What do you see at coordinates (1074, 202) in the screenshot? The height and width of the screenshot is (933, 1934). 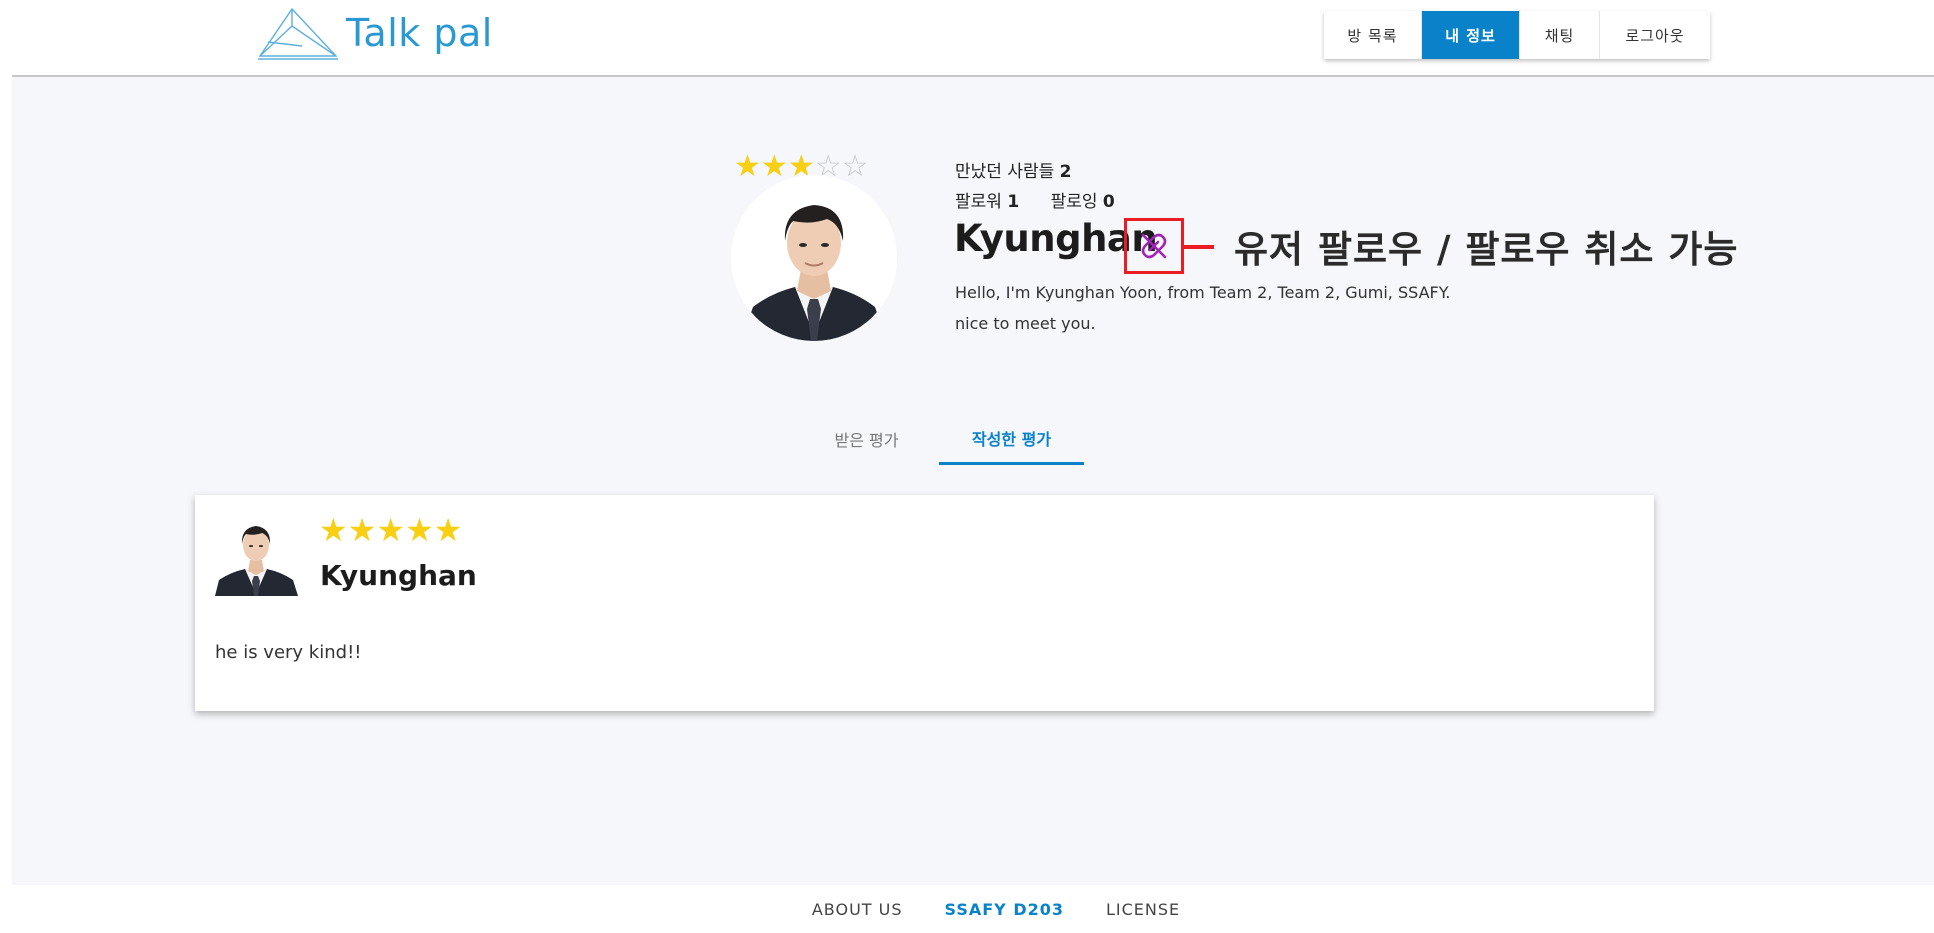 I see `following-label: 팔로잉` at bounding box center [1074, 202].